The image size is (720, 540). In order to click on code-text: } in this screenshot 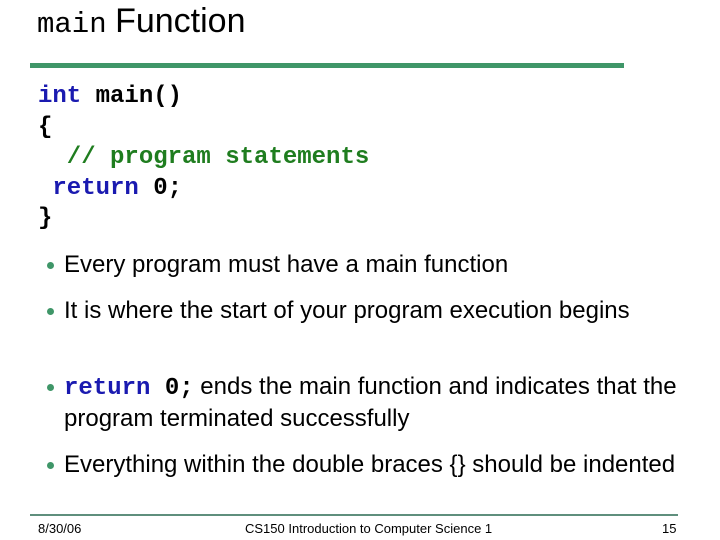, I will do `click(45, 218)`.